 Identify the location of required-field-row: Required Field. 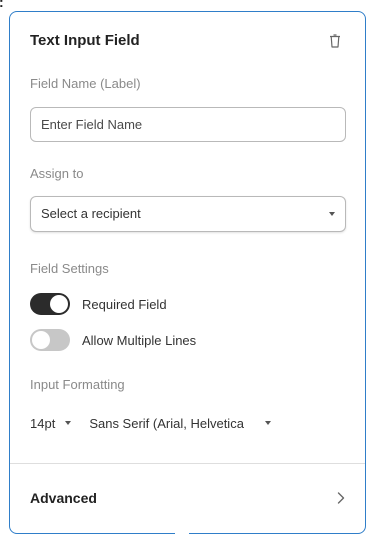
(98, 304).